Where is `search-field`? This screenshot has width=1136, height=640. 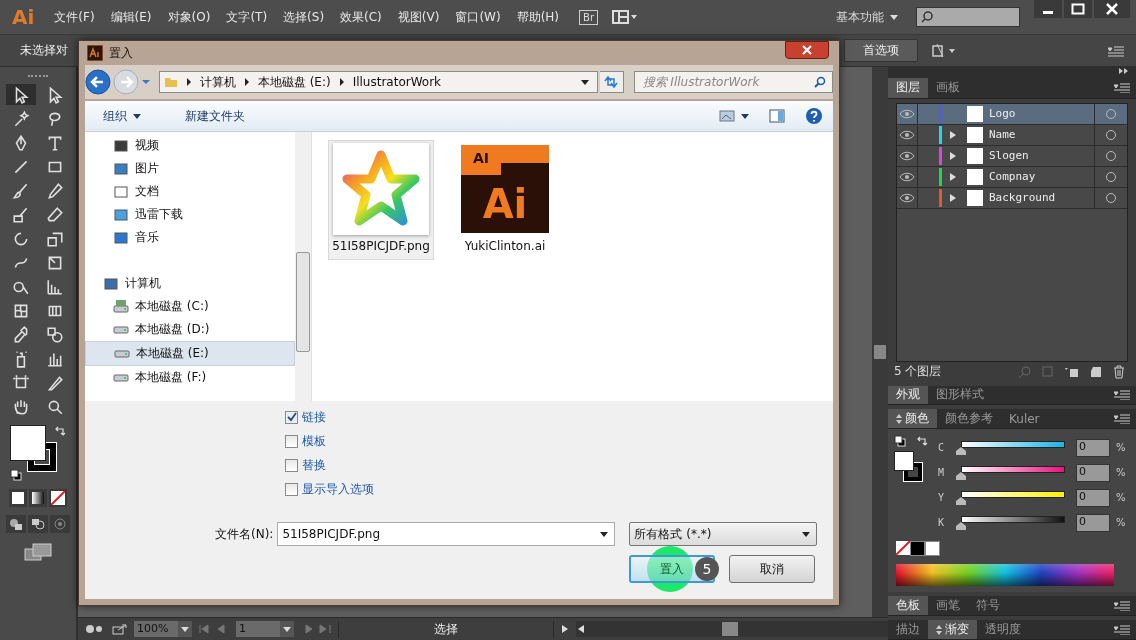
search-field is located at coordinates (968, 17).